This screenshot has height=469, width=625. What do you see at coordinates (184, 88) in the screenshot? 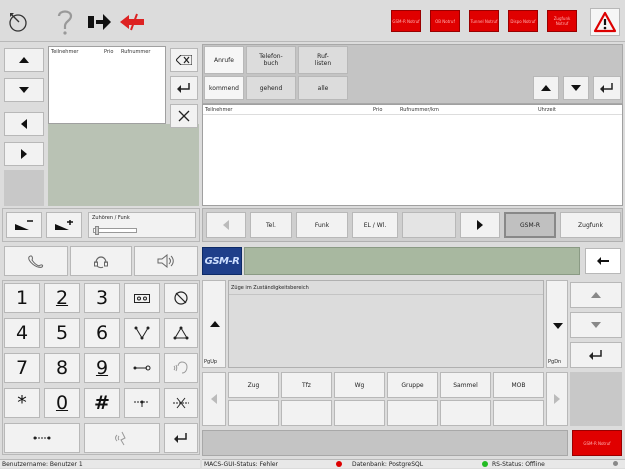
I see `enter-button-left` at bounding box center [184, 88].